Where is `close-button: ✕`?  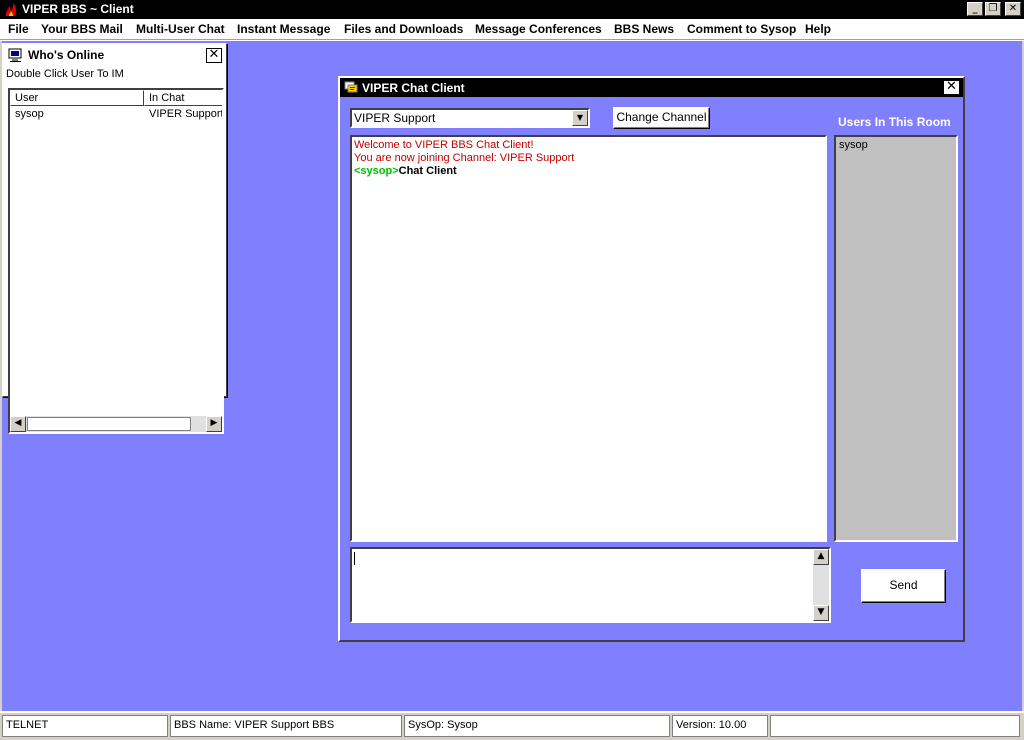 close-button: ✕ is located at coordinates (1013, 9).